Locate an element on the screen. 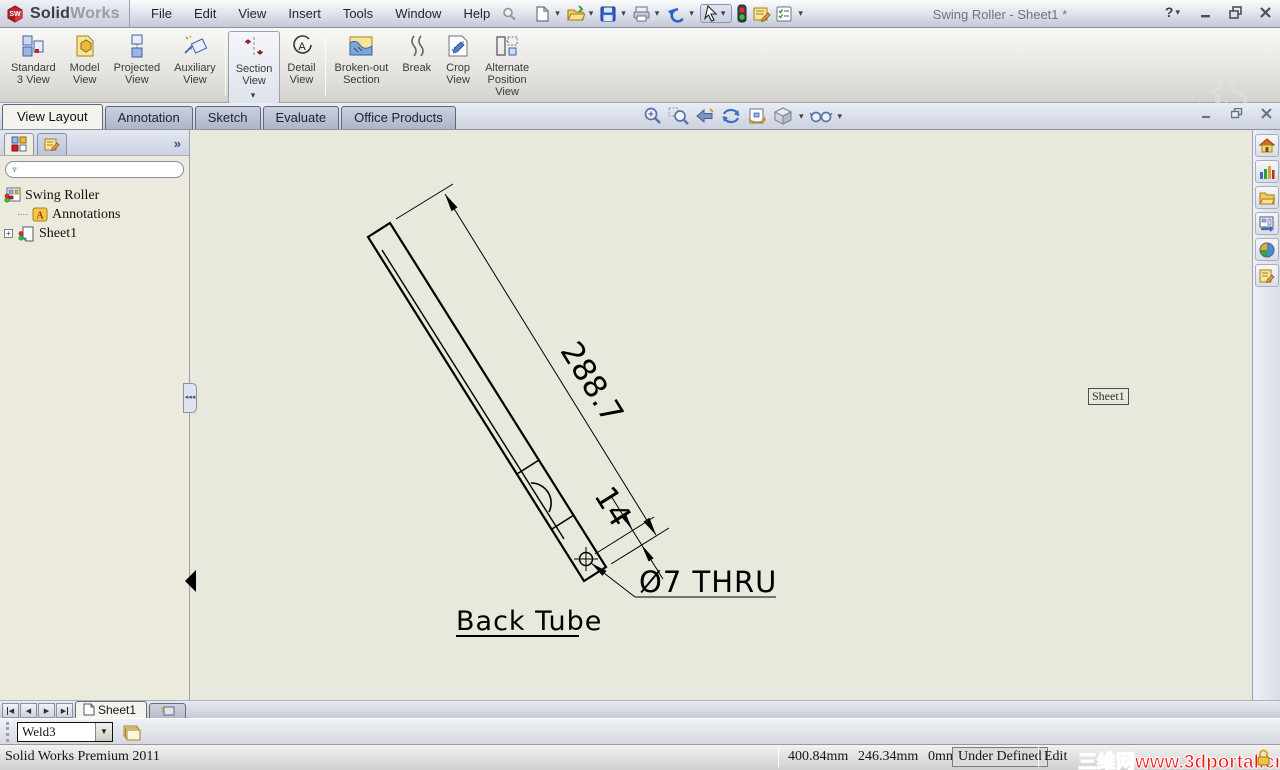 This screenshot has height=770, width=1280. tab-sketch: Sketch is located at coordinates (227, 117).